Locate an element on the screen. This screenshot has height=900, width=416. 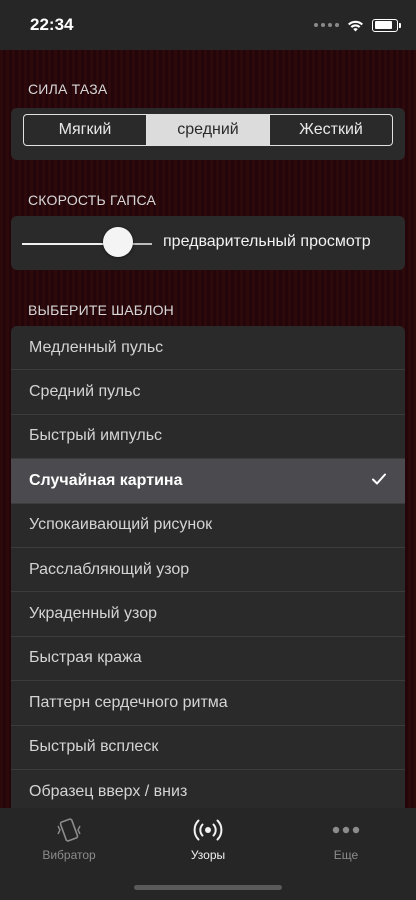
pattern-row: Украденный узор is located at coordinates (208, 614).